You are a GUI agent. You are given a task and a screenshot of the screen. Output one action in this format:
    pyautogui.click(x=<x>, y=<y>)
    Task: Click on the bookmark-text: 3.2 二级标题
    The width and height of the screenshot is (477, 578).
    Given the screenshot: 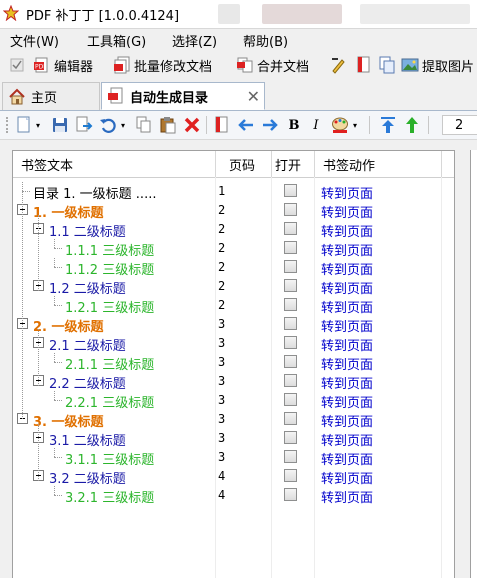 What is the action you would take?
    pyautogui.click(x=87, y=477)
    